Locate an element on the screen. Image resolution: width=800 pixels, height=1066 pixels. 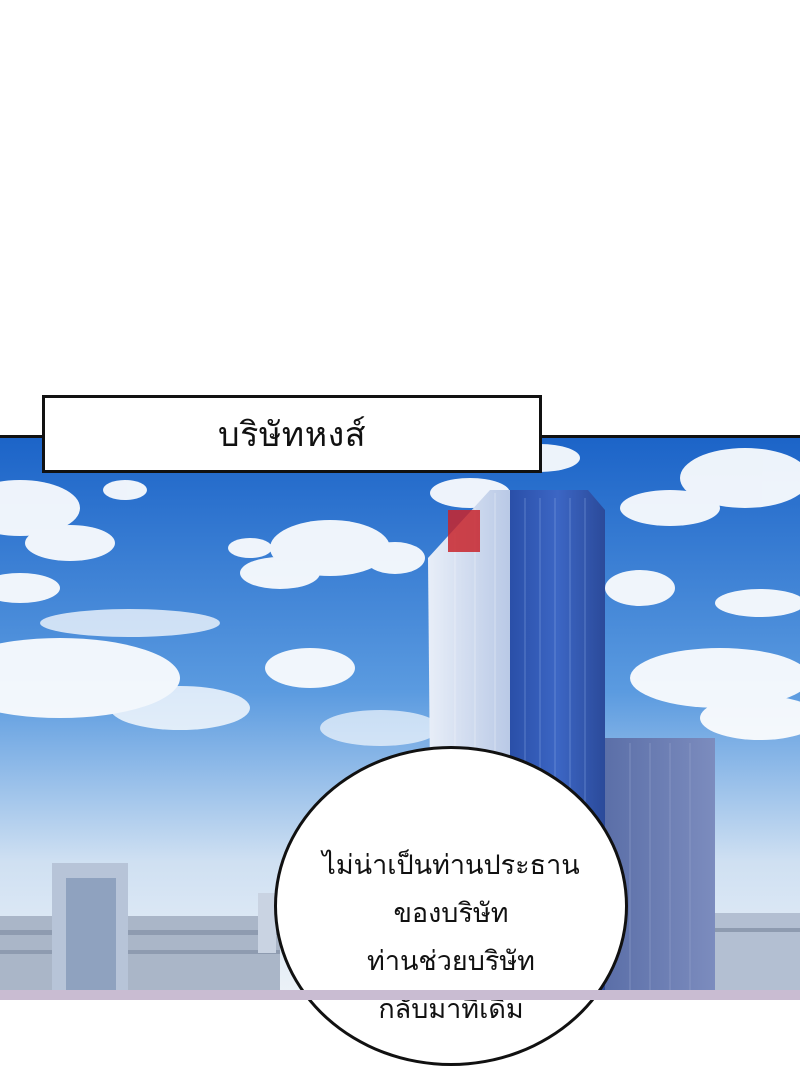
location-caption-text: บริษัทหงส์ is located at coordinates (292, 435).